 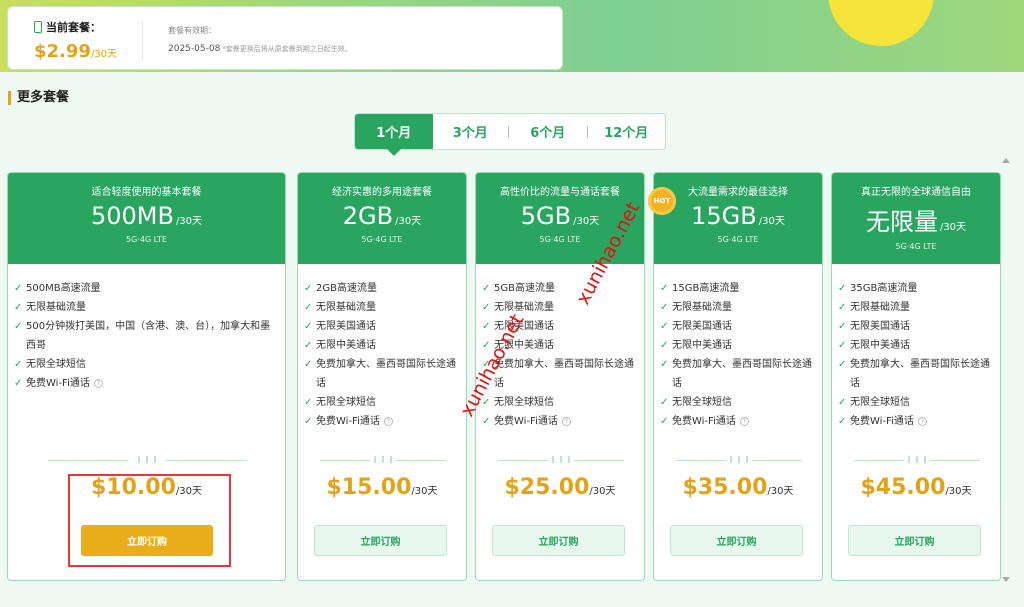 I want to click on list-item: ✓ 500MB高速流量, so click(x=146, y=288).